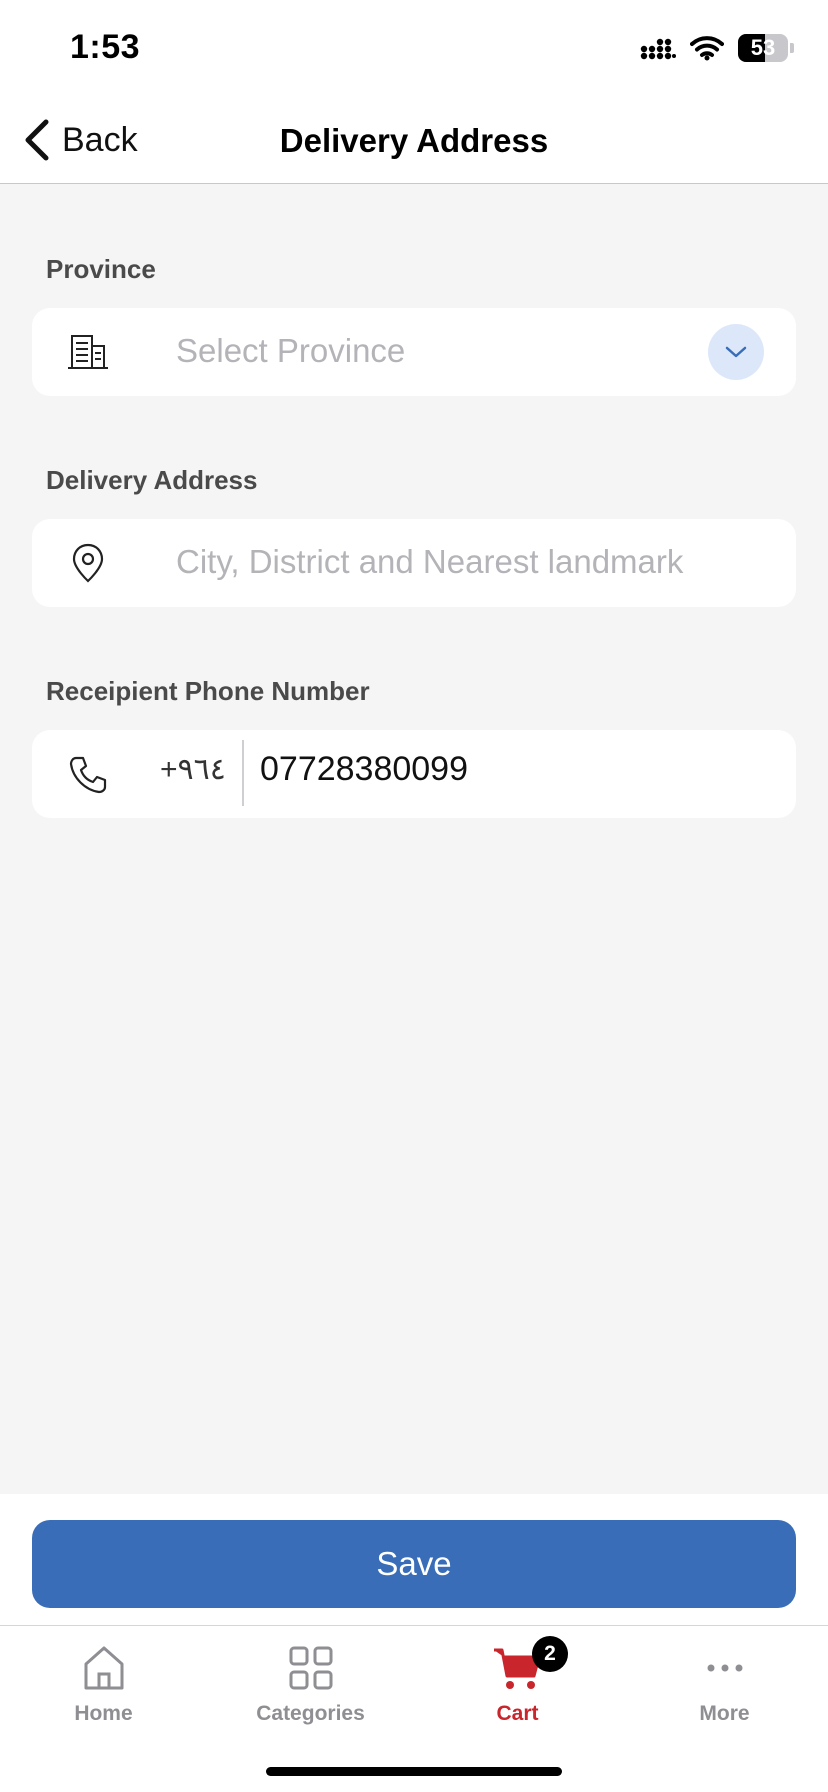  Describe the element at coordinates (517, 1686) in the screenshot. I see `tab-cart: 2 Cart` at that location.